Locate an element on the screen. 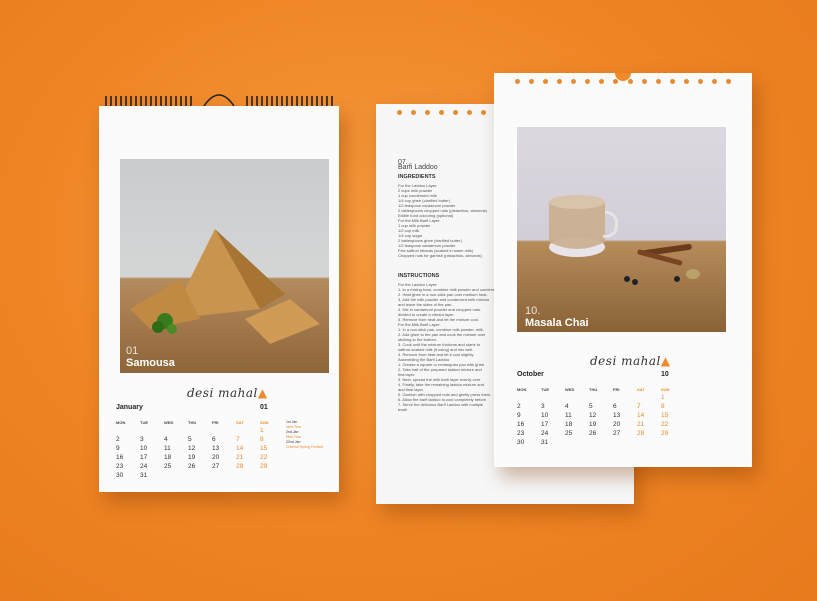 This screenshot has height=601, width=817. calendar-day: 19 is located at coordinates (593, 424).